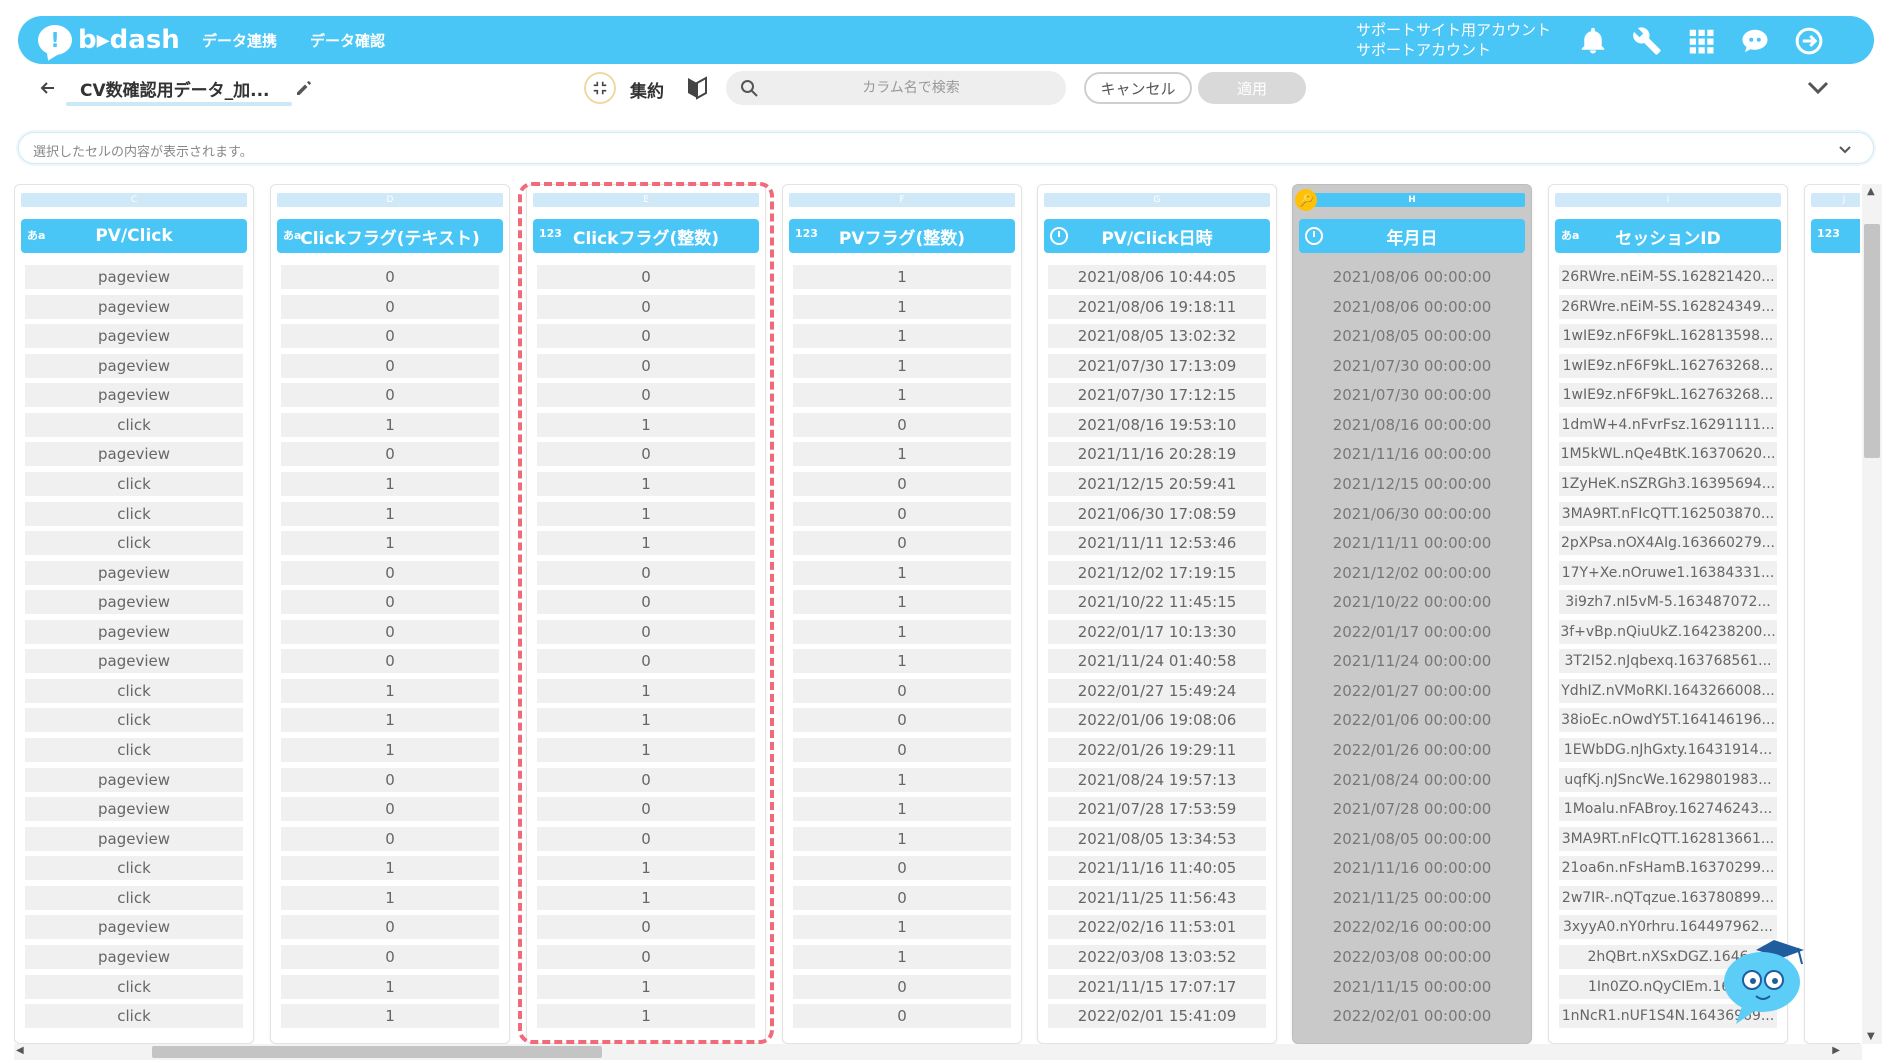 The width and height of the screenshot is (1890, 1063). What do you see at coordinates (1453, 40) in the screenshot?
I see `account-info: サポートサイト用アカウント サポートアカウント` at bounding box center [1453, 40].